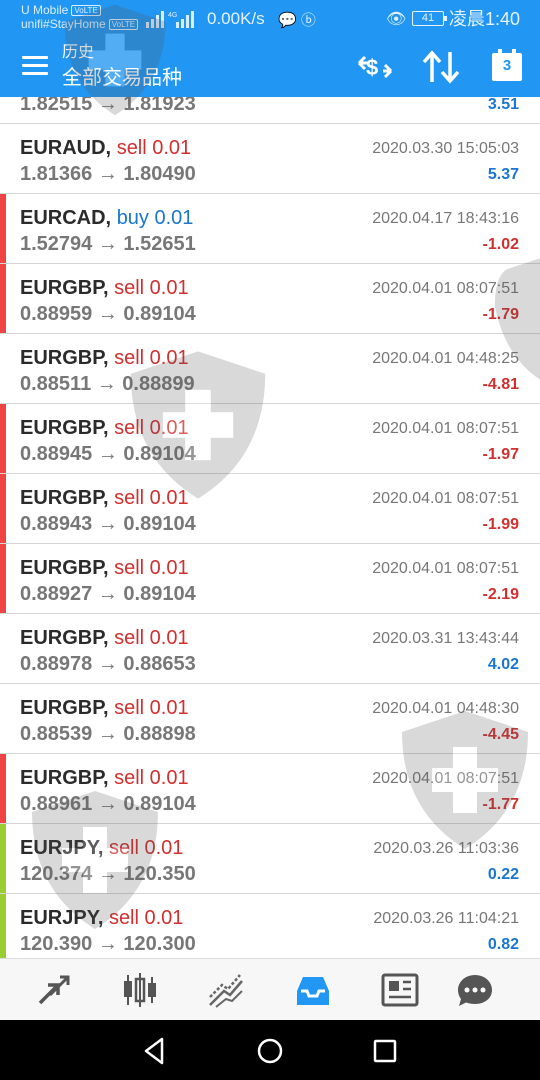 This screenshot has height=1080, width=540. I want to click on volte-tag: VoLTE, so click(86, 11).